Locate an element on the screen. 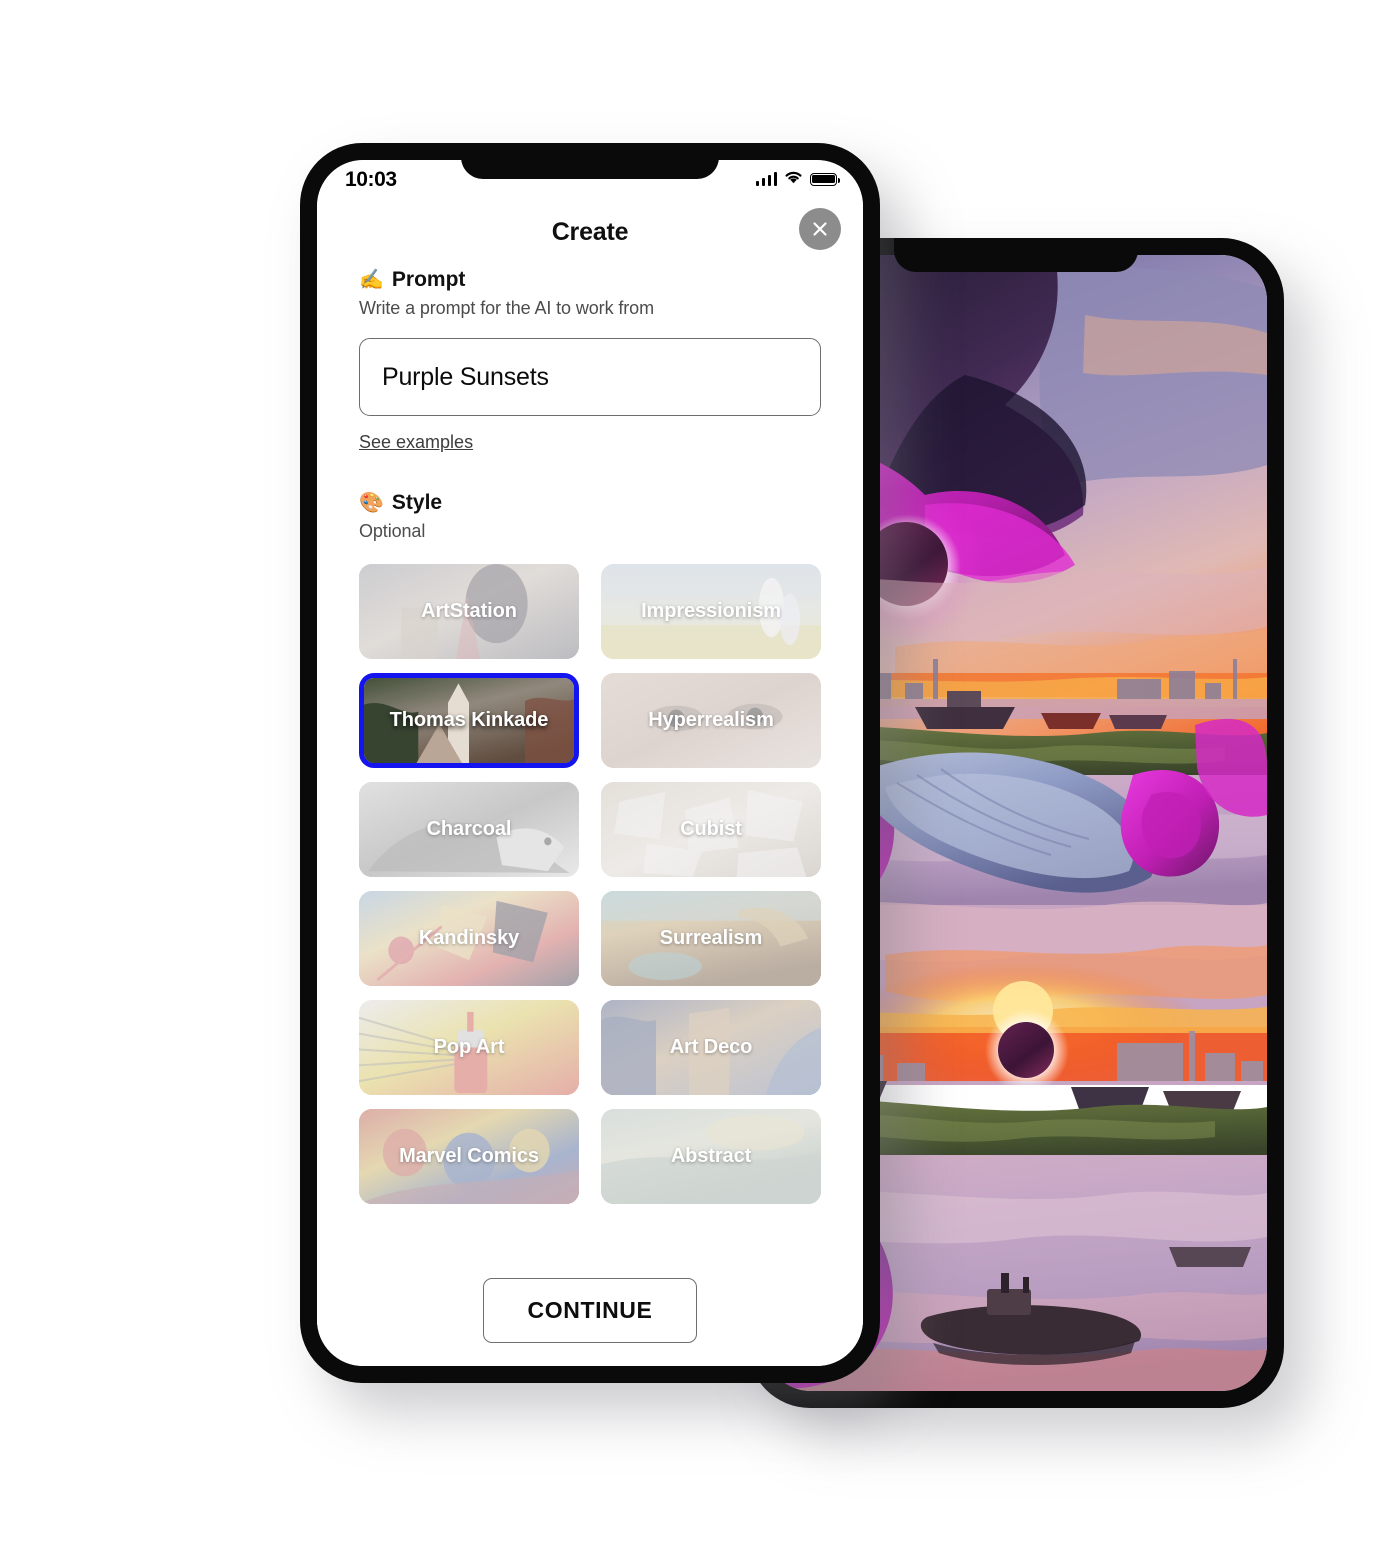  app-footer: CONTINUE is located at coordinates (590, 1310).